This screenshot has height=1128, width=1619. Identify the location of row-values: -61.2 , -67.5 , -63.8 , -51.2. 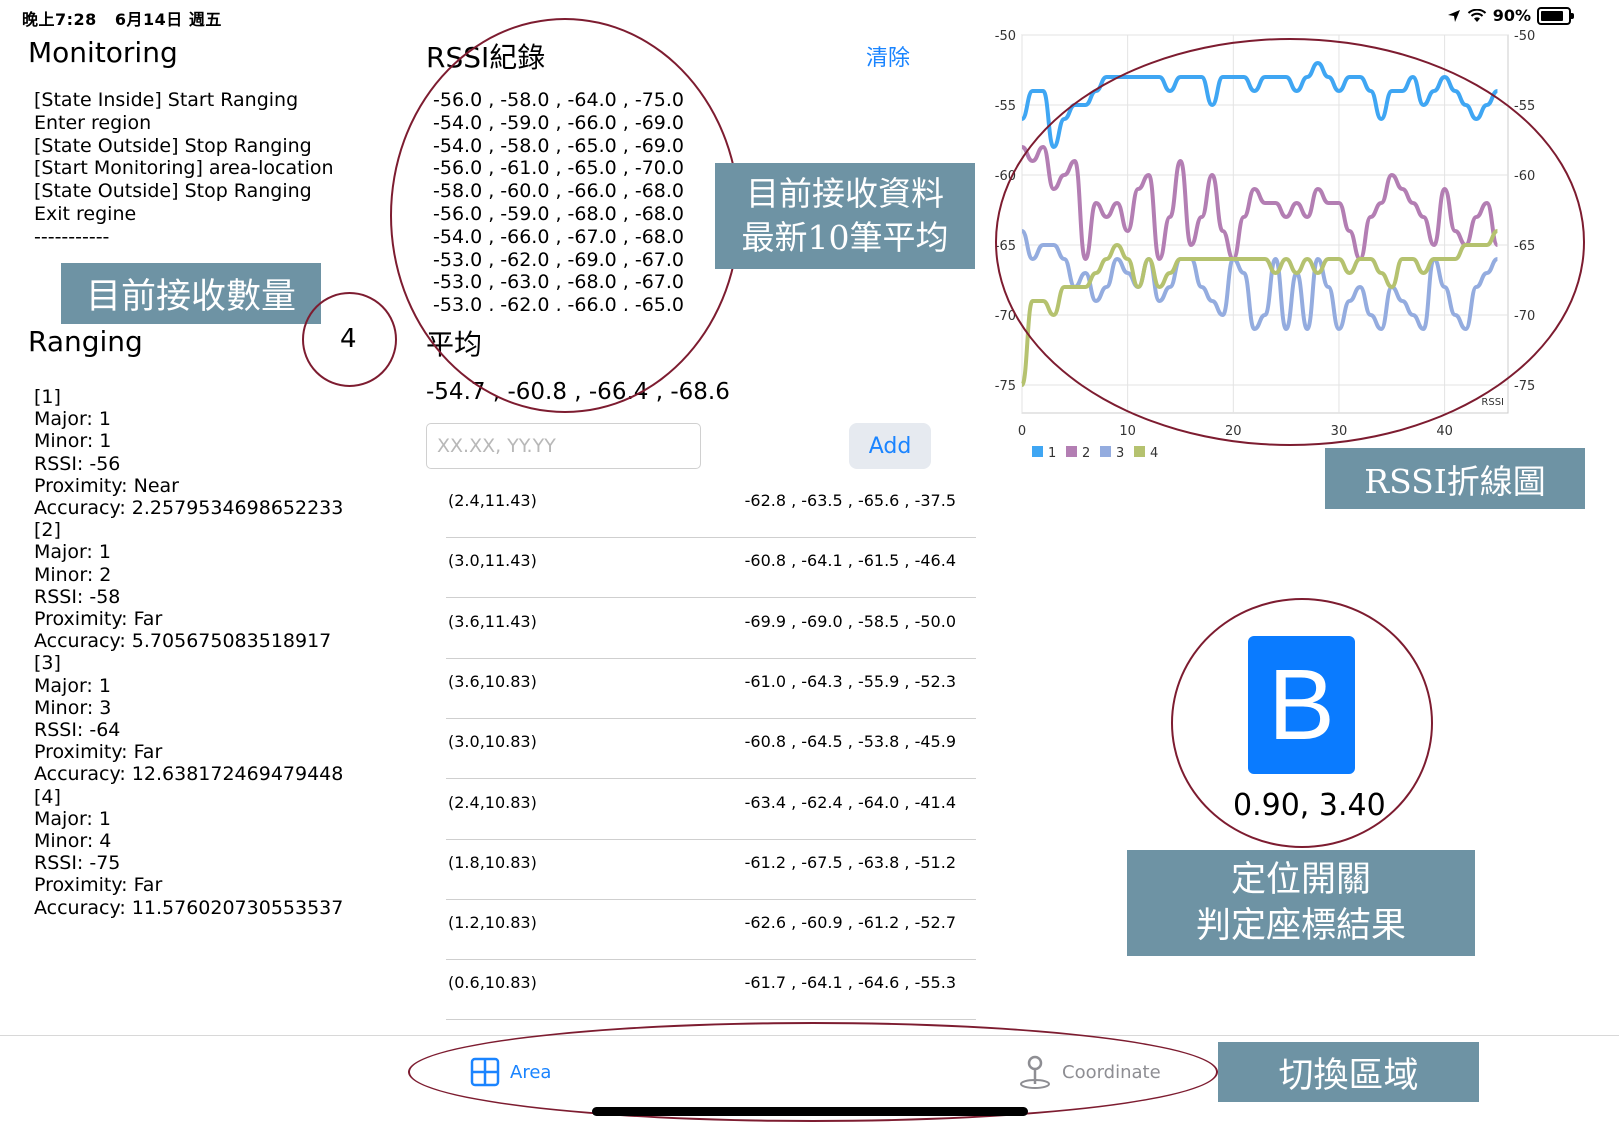
(850, 862).